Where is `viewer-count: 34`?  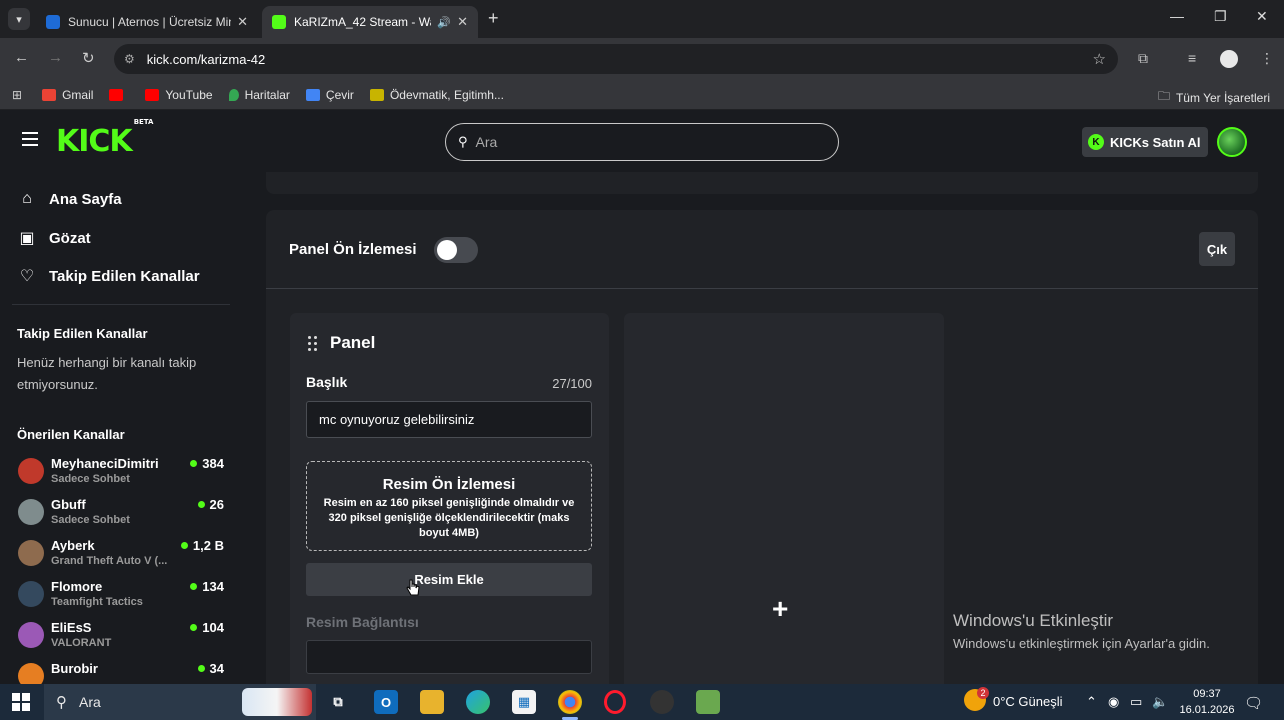 viewer-count: 34 is located at coordinates (211, 668).